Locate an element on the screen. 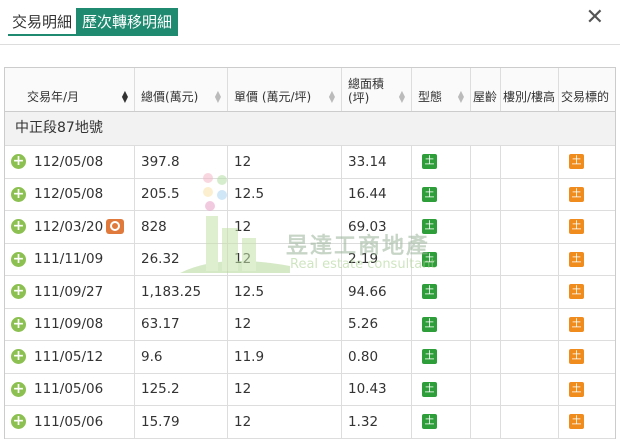 This screenshot has height=443, width=620. column-header-type: 型態 ▲ ▼ is located at coordinates (441, 89).